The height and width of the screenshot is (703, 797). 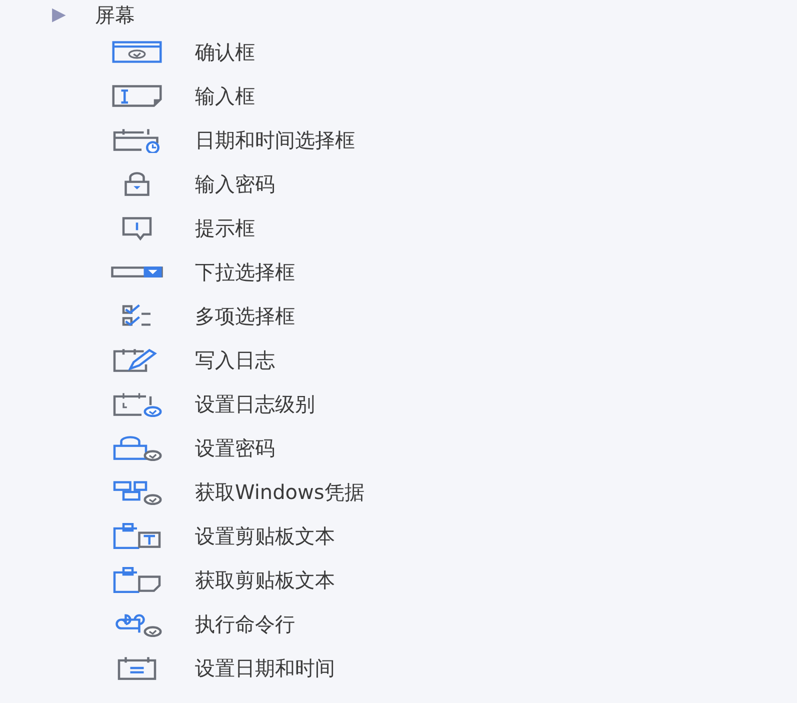 I want to click on tree-item: 写入日志, so click(x=235, y=360).